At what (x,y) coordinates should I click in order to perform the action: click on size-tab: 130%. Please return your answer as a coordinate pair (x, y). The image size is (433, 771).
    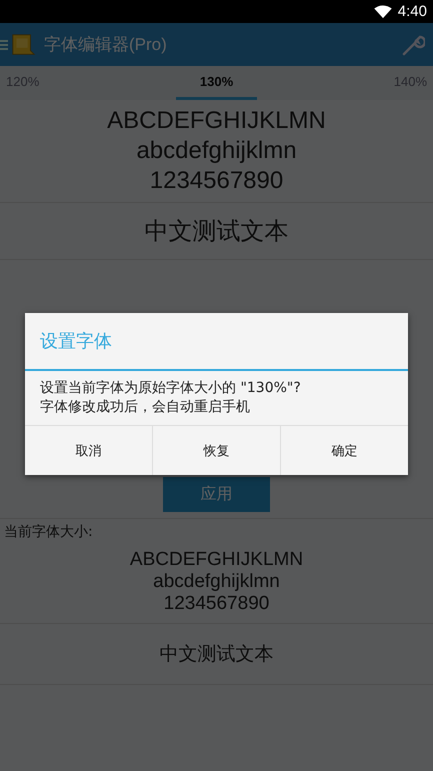
    Looking at the image, I should click on (217, 83).